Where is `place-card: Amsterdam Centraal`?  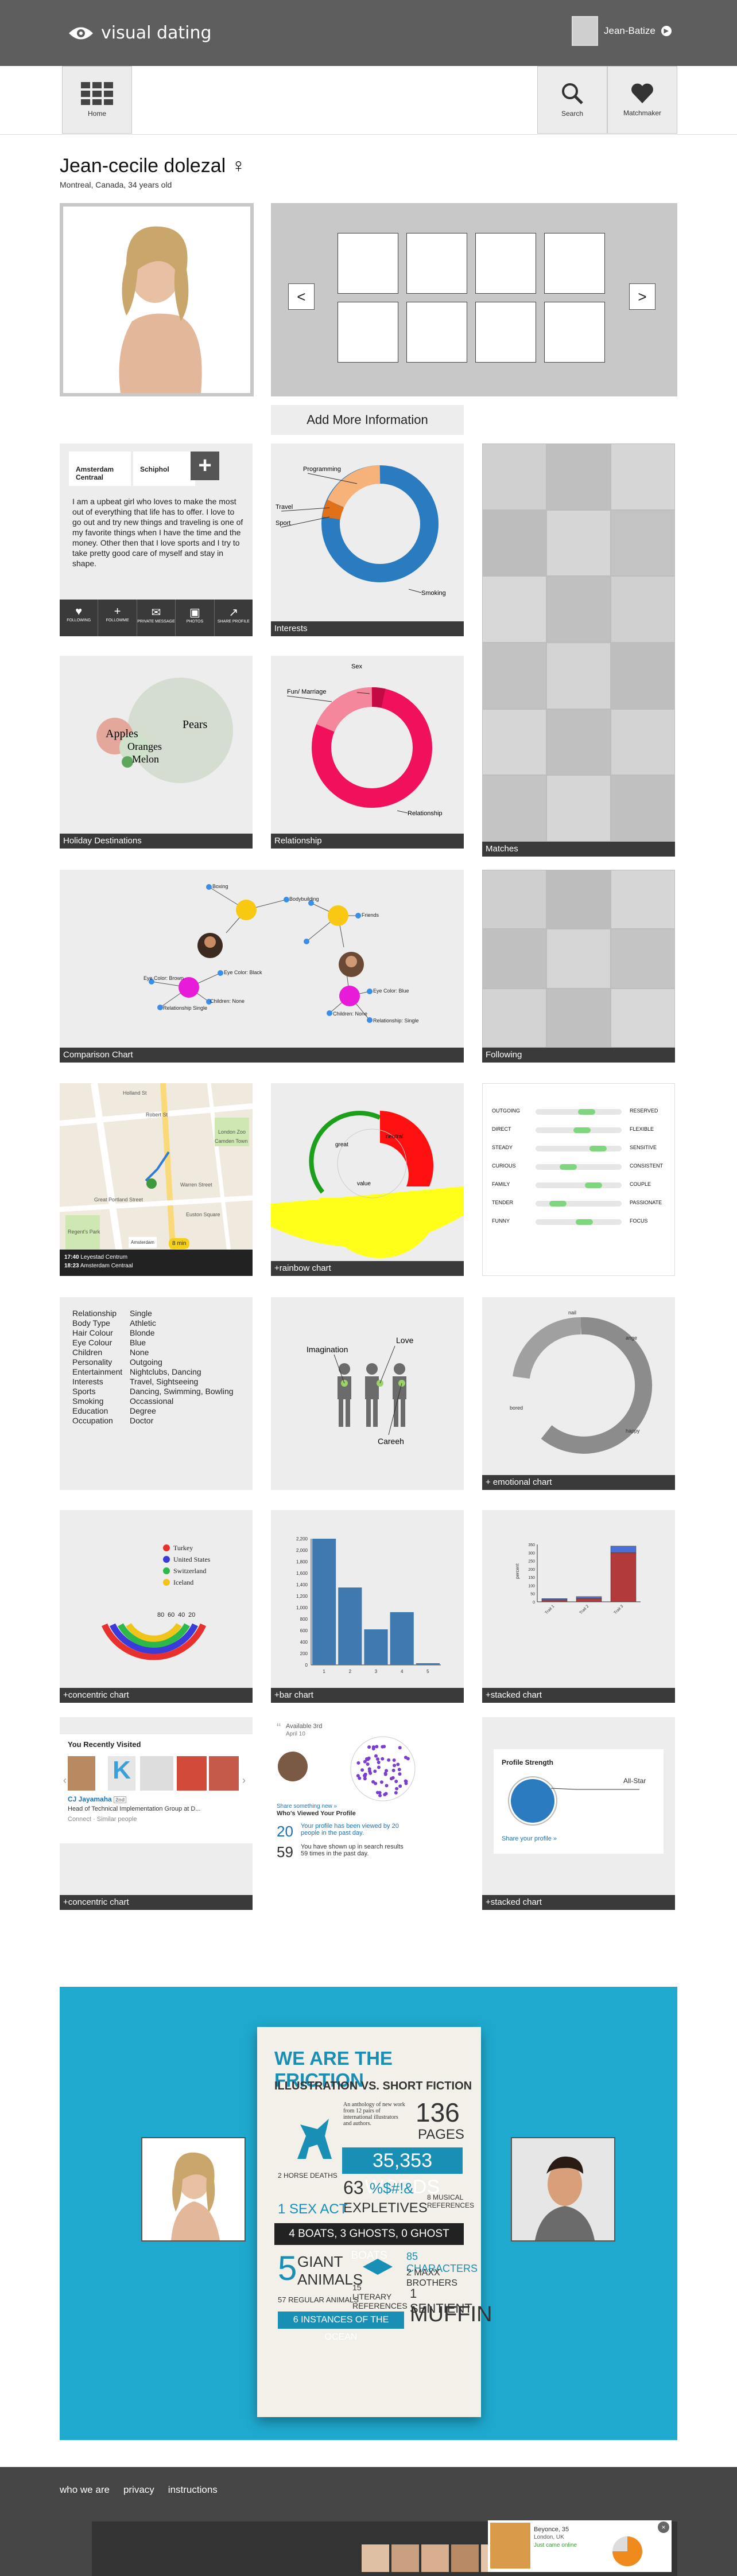
place-card: Amsterdam Centraal is located at coordinates (100, 469).